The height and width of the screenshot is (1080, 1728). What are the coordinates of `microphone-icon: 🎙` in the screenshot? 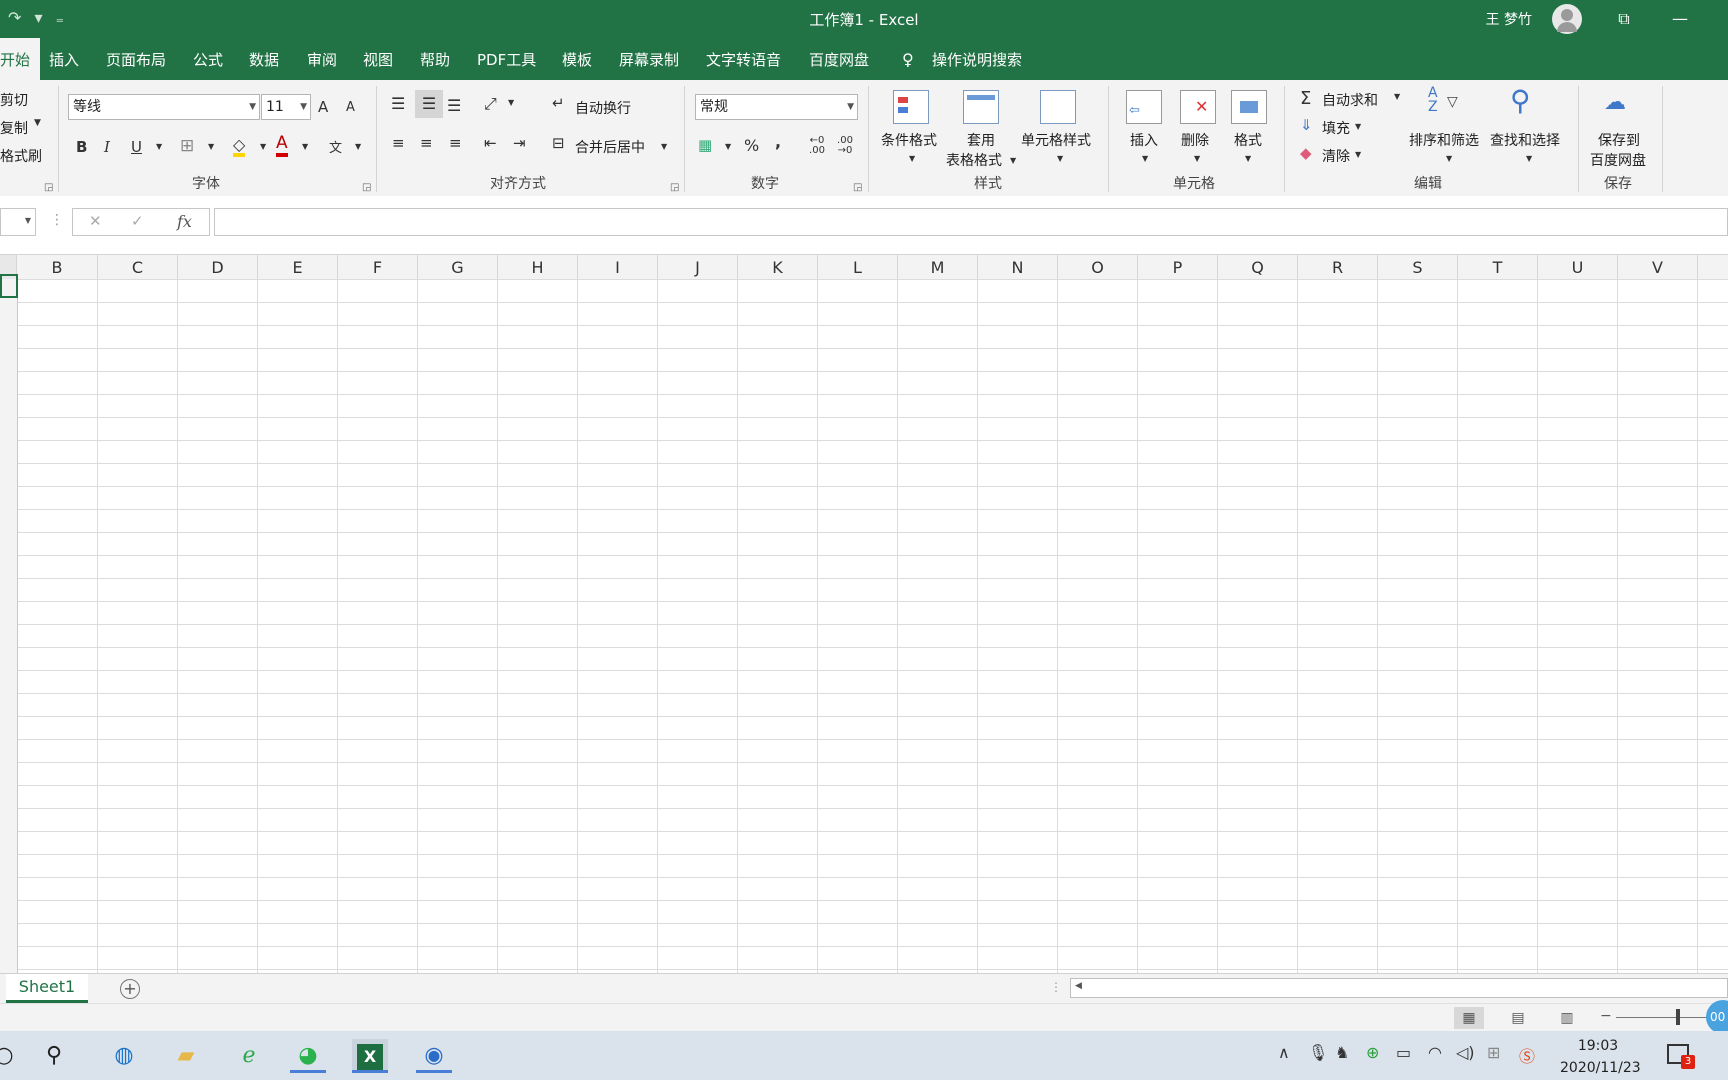 It's located at (1318, 1052).